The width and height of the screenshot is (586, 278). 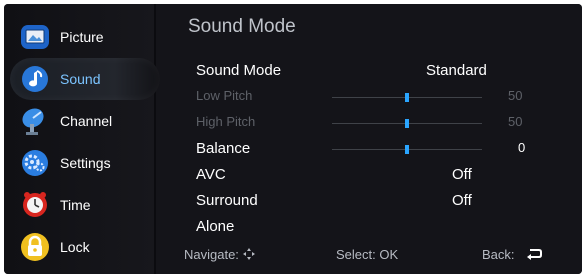 I want to click on footer-hints: Navigate: Select: OK Back:, so click(x=369, y=255).